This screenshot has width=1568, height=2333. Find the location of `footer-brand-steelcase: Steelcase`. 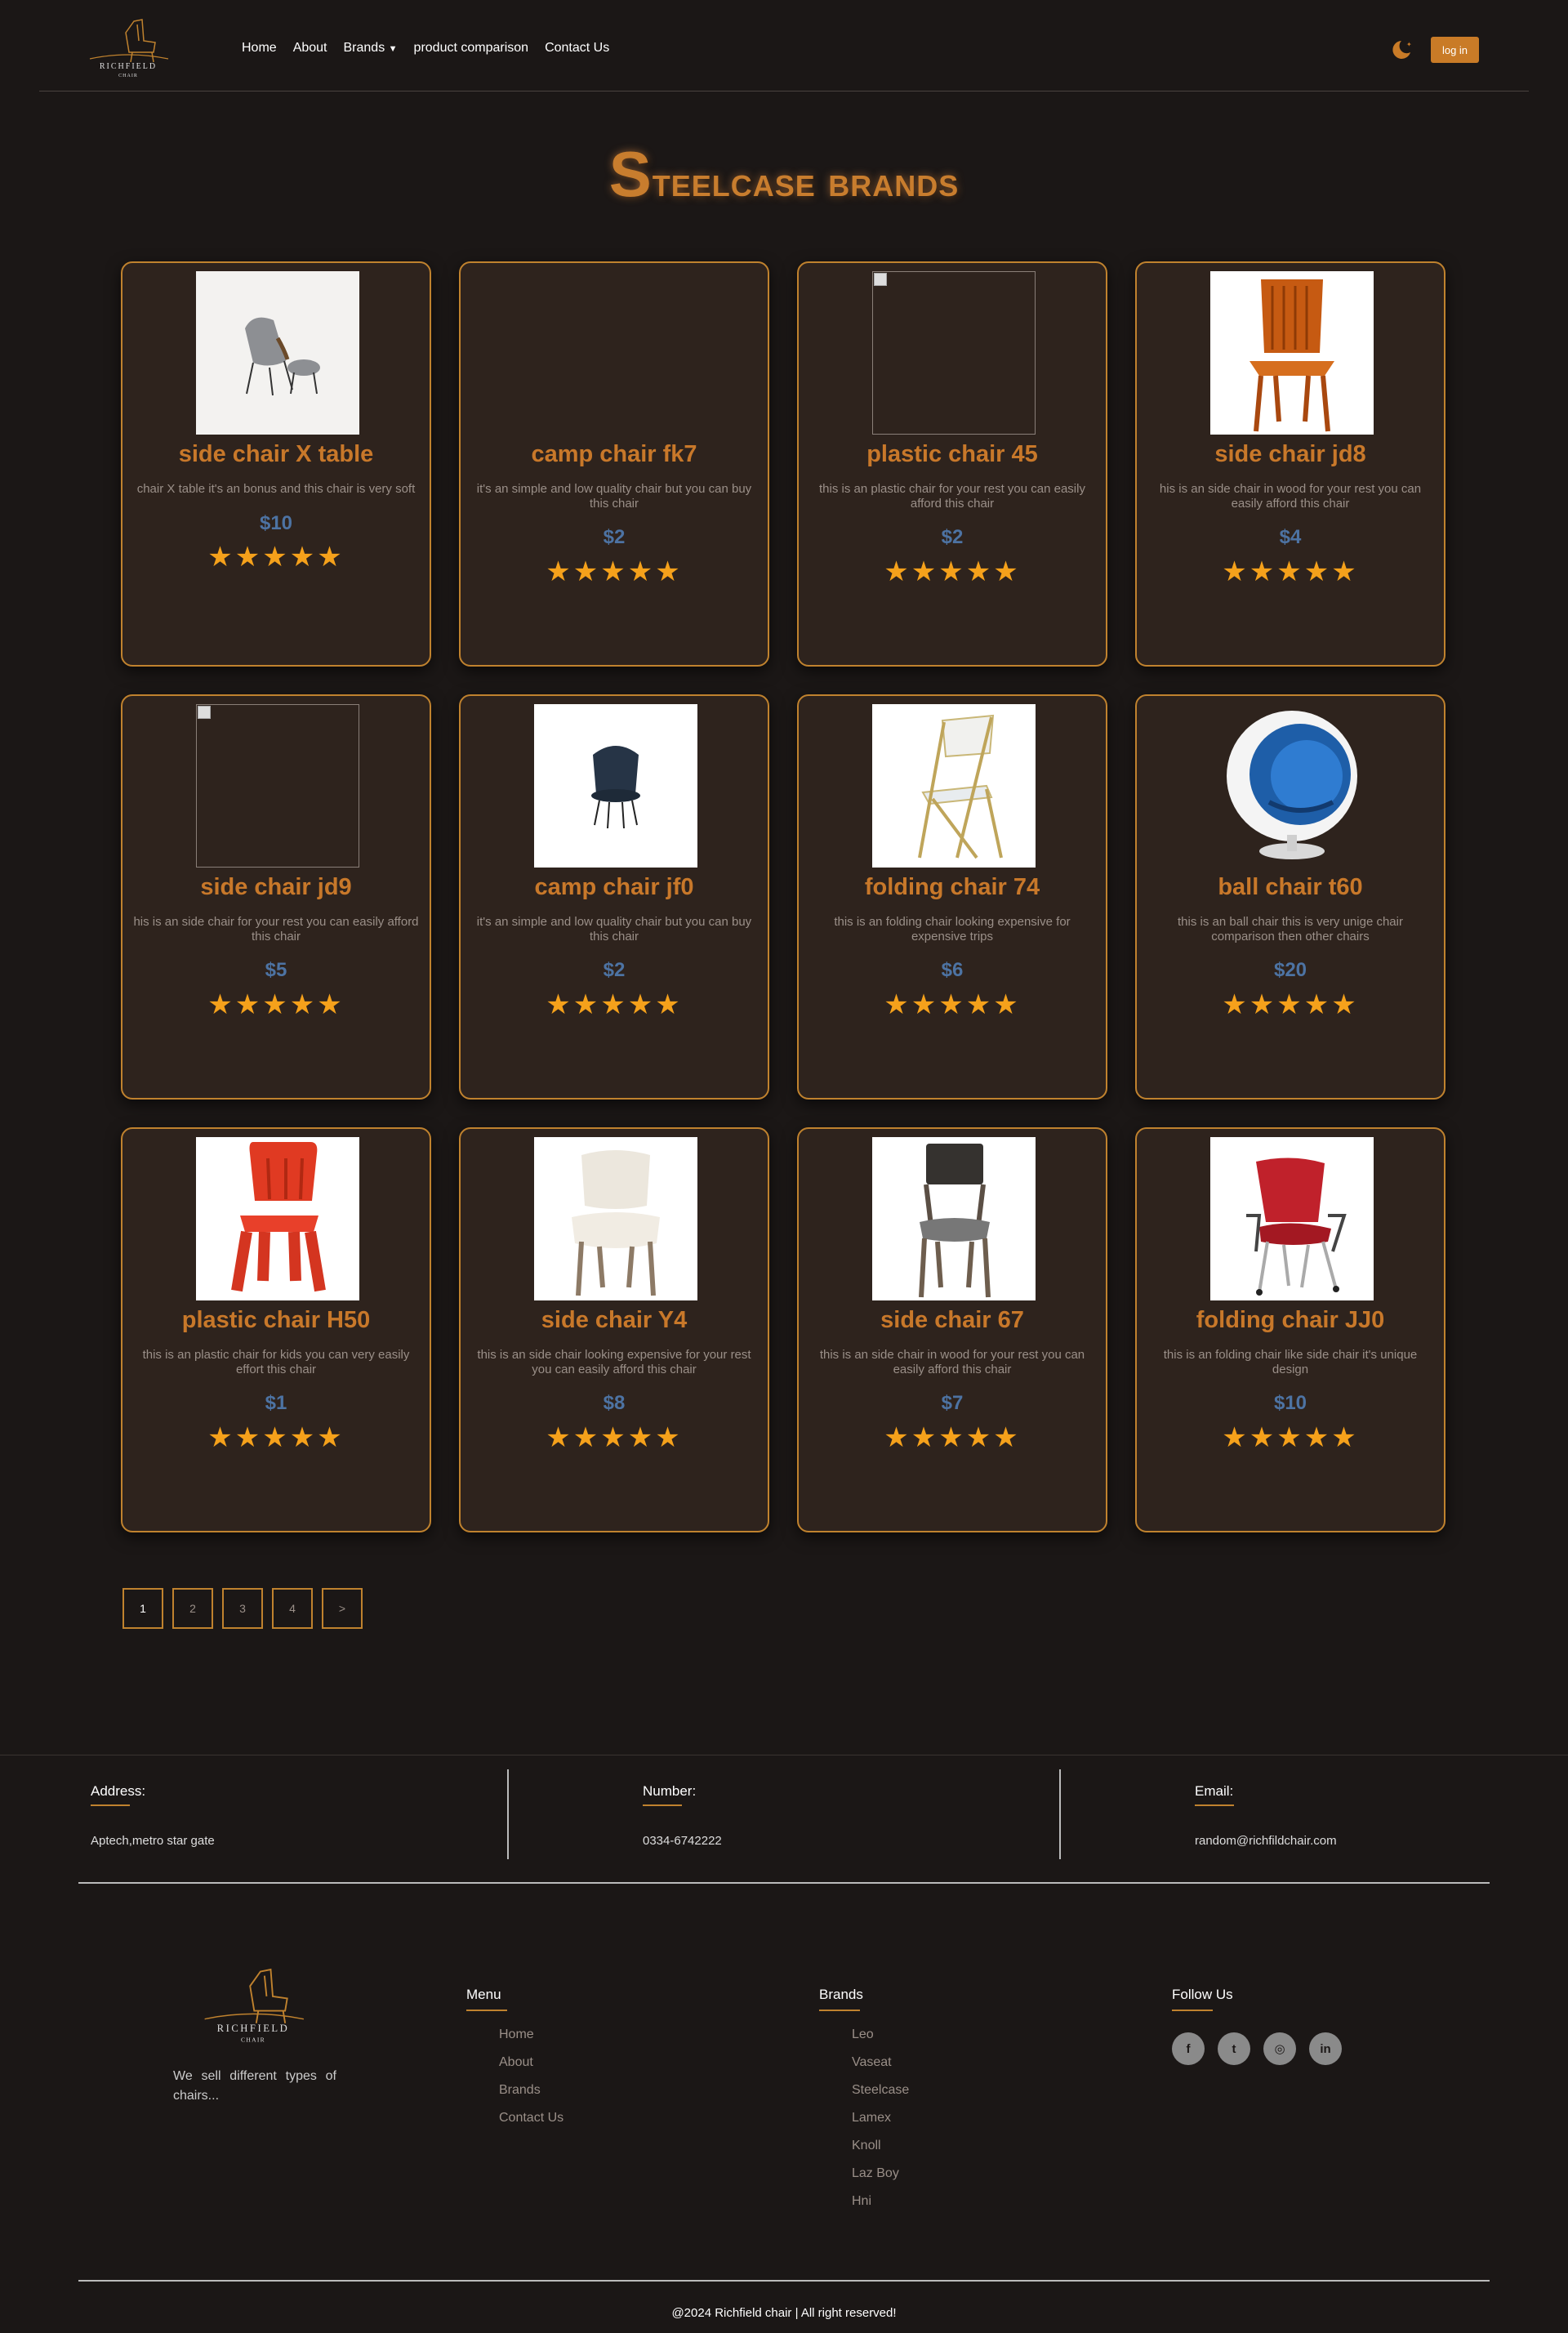

footer-brand-steelcase: Steelcase is located at coordinates (880, 2097).